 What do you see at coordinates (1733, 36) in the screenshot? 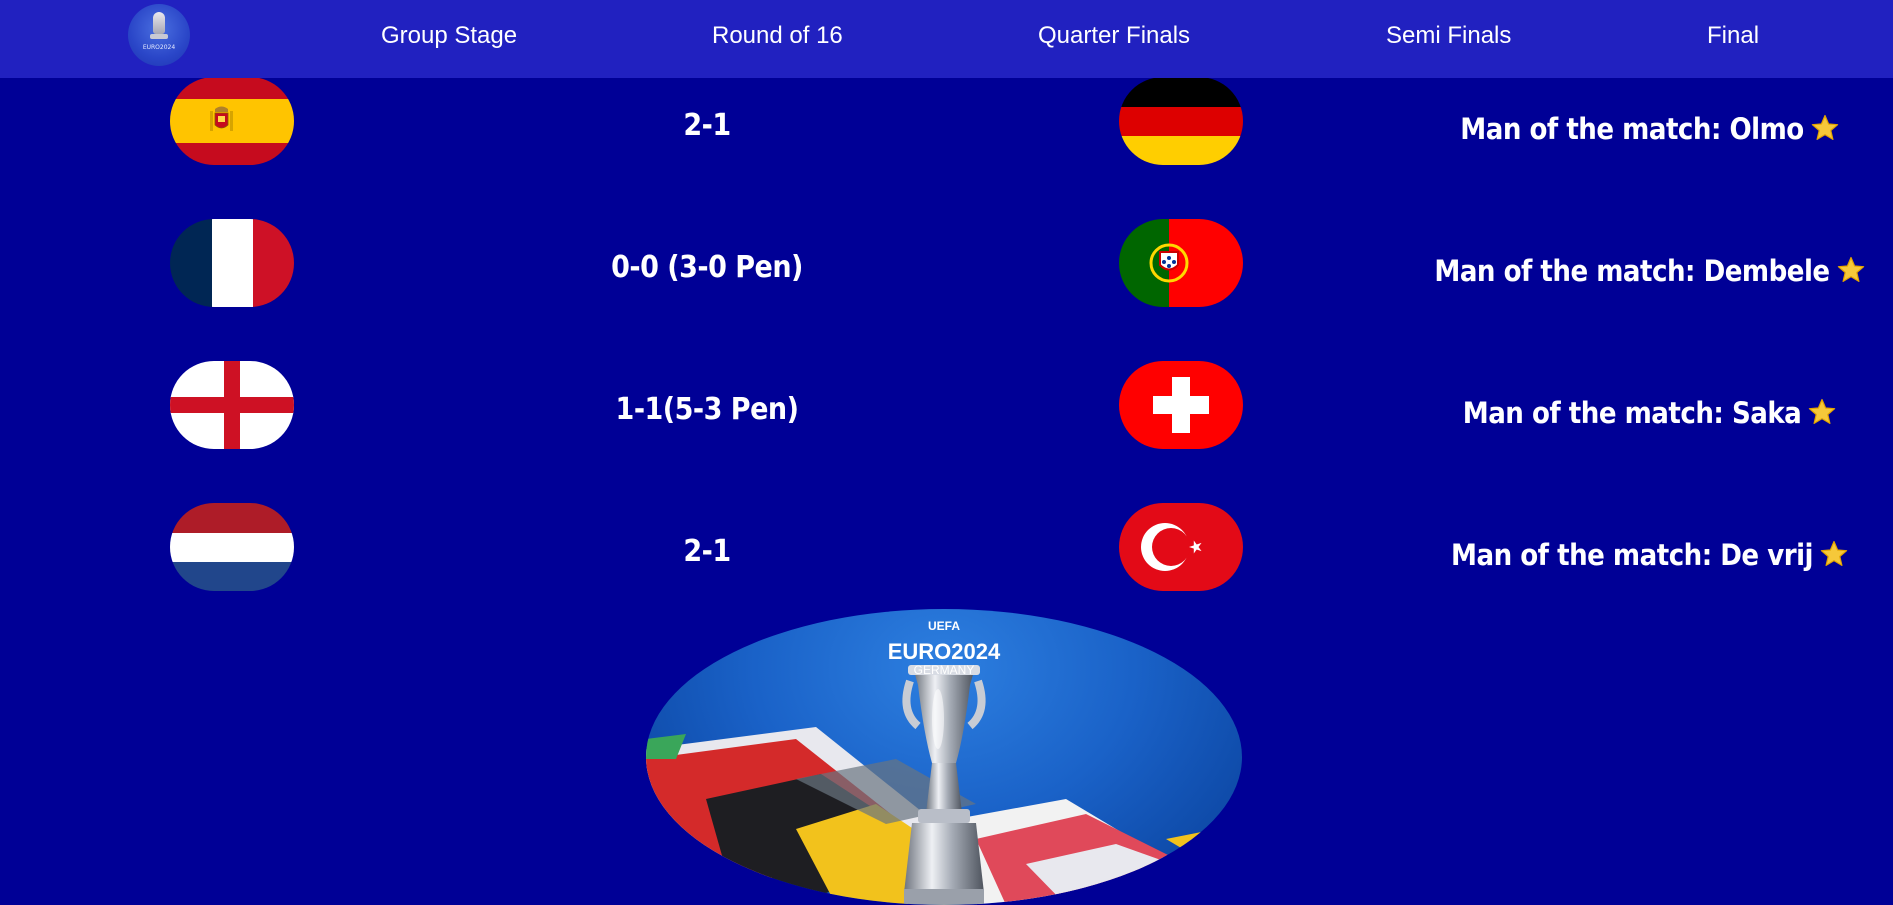
I see `nav-final: Final` at bounding box center [1733, 36].